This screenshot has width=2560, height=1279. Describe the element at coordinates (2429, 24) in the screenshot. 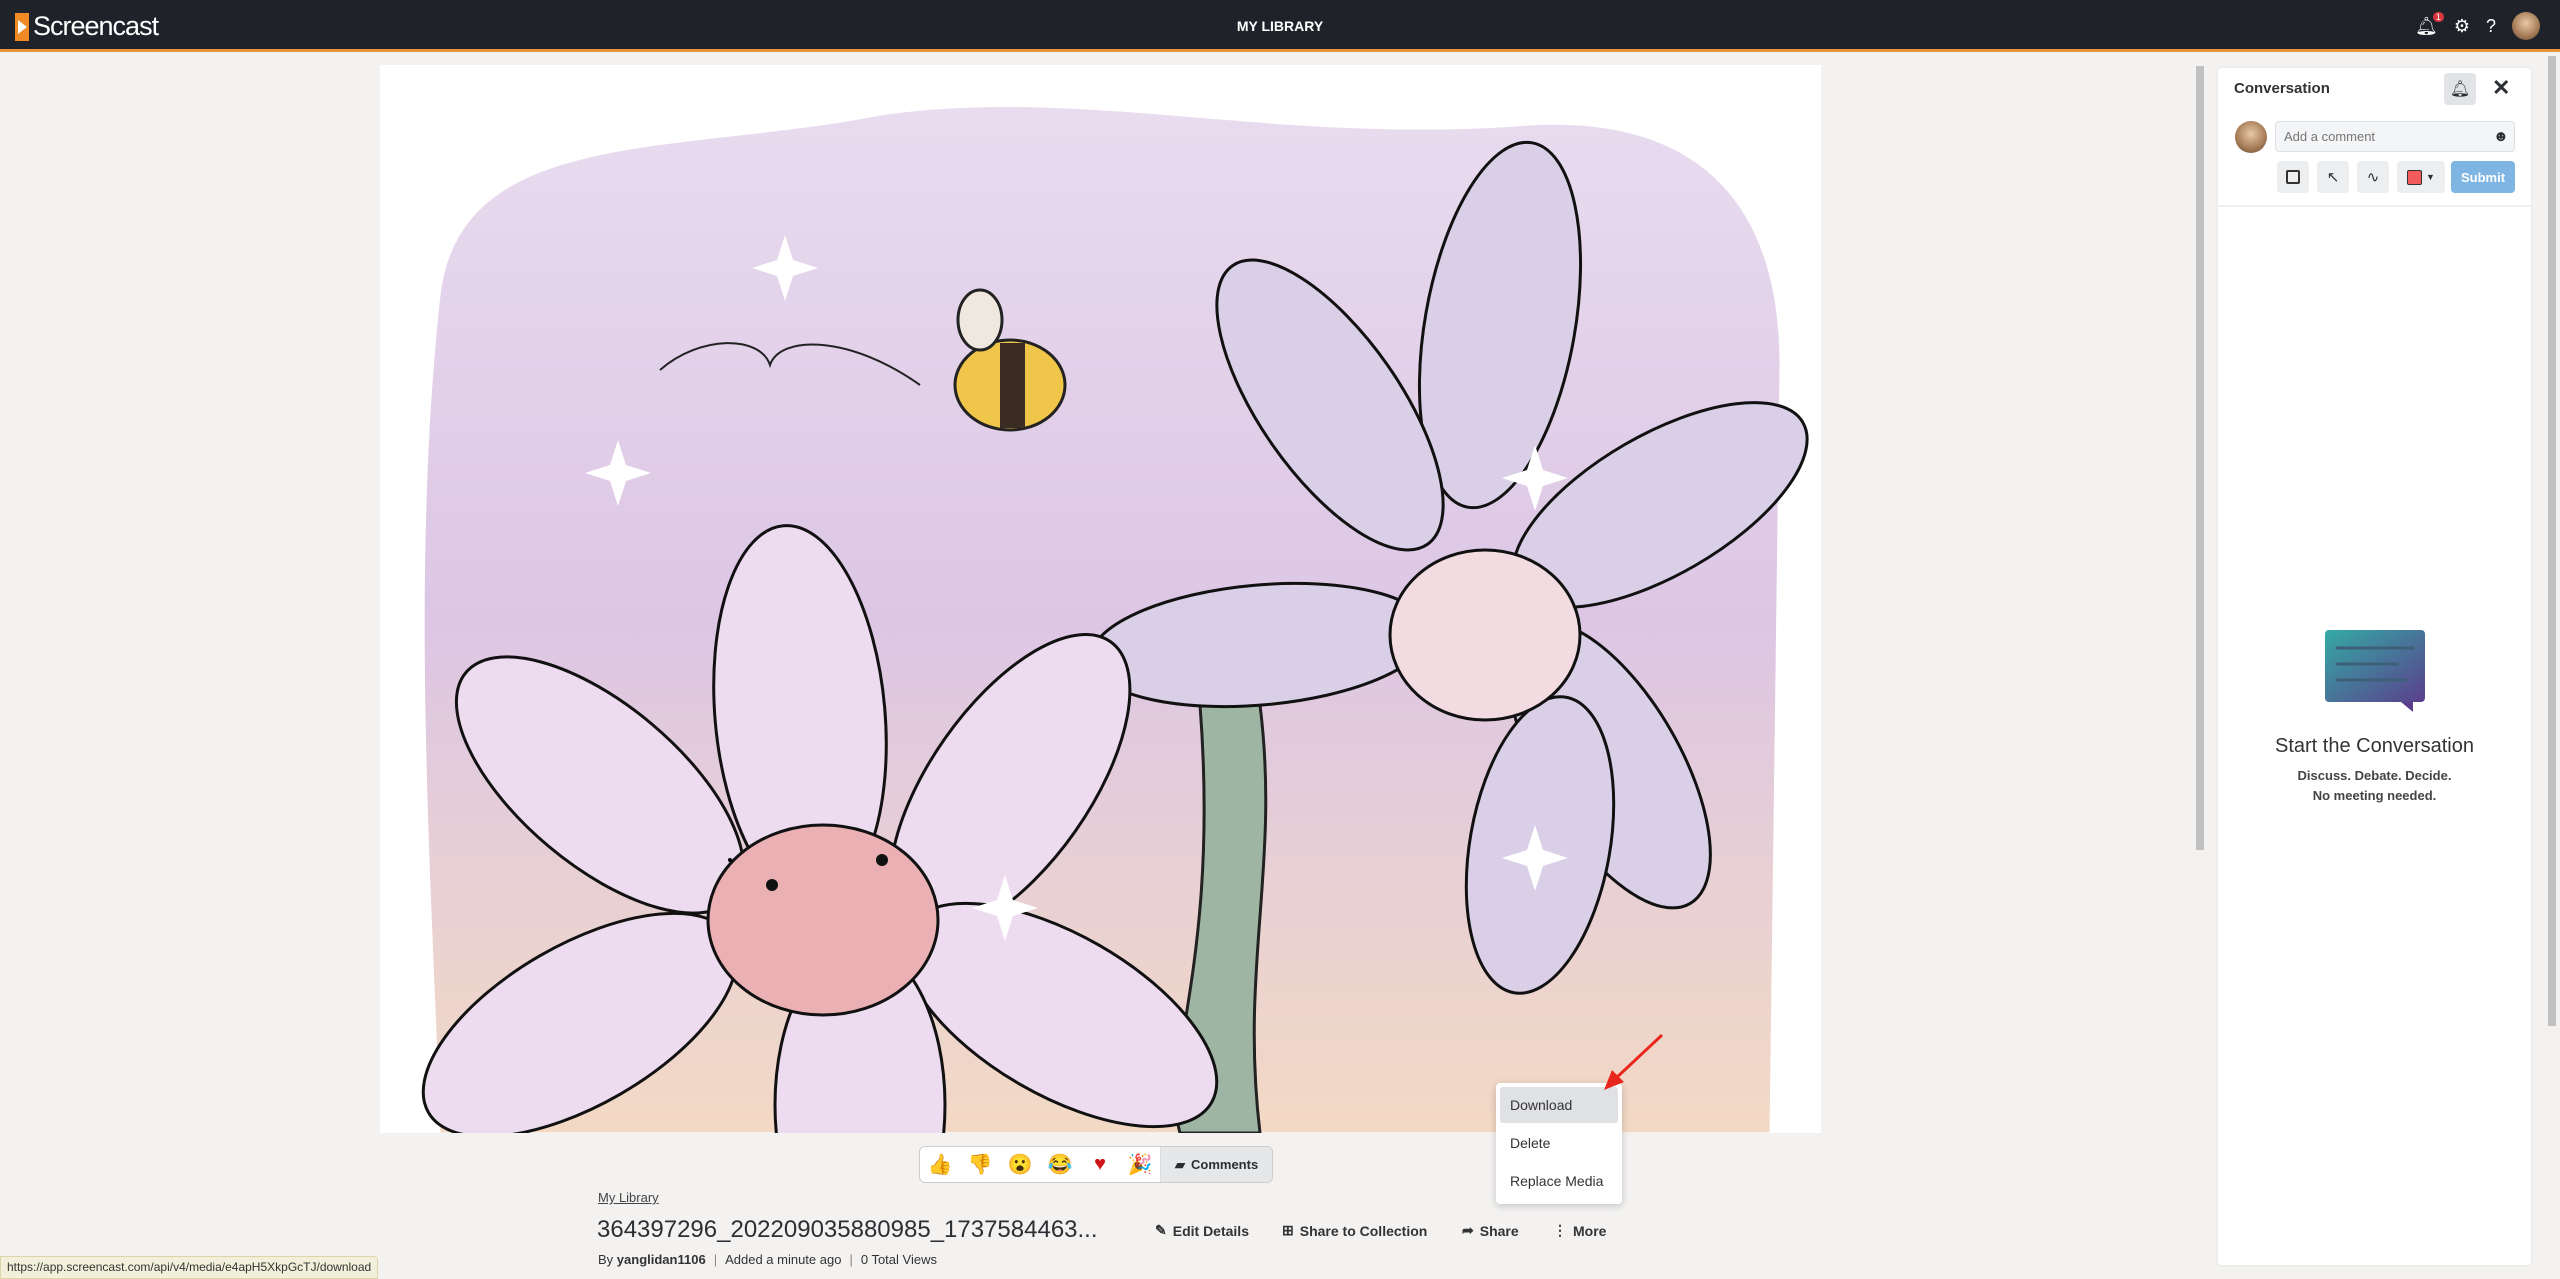

I see `bell-icon: 🔔︎ 1` at that location.